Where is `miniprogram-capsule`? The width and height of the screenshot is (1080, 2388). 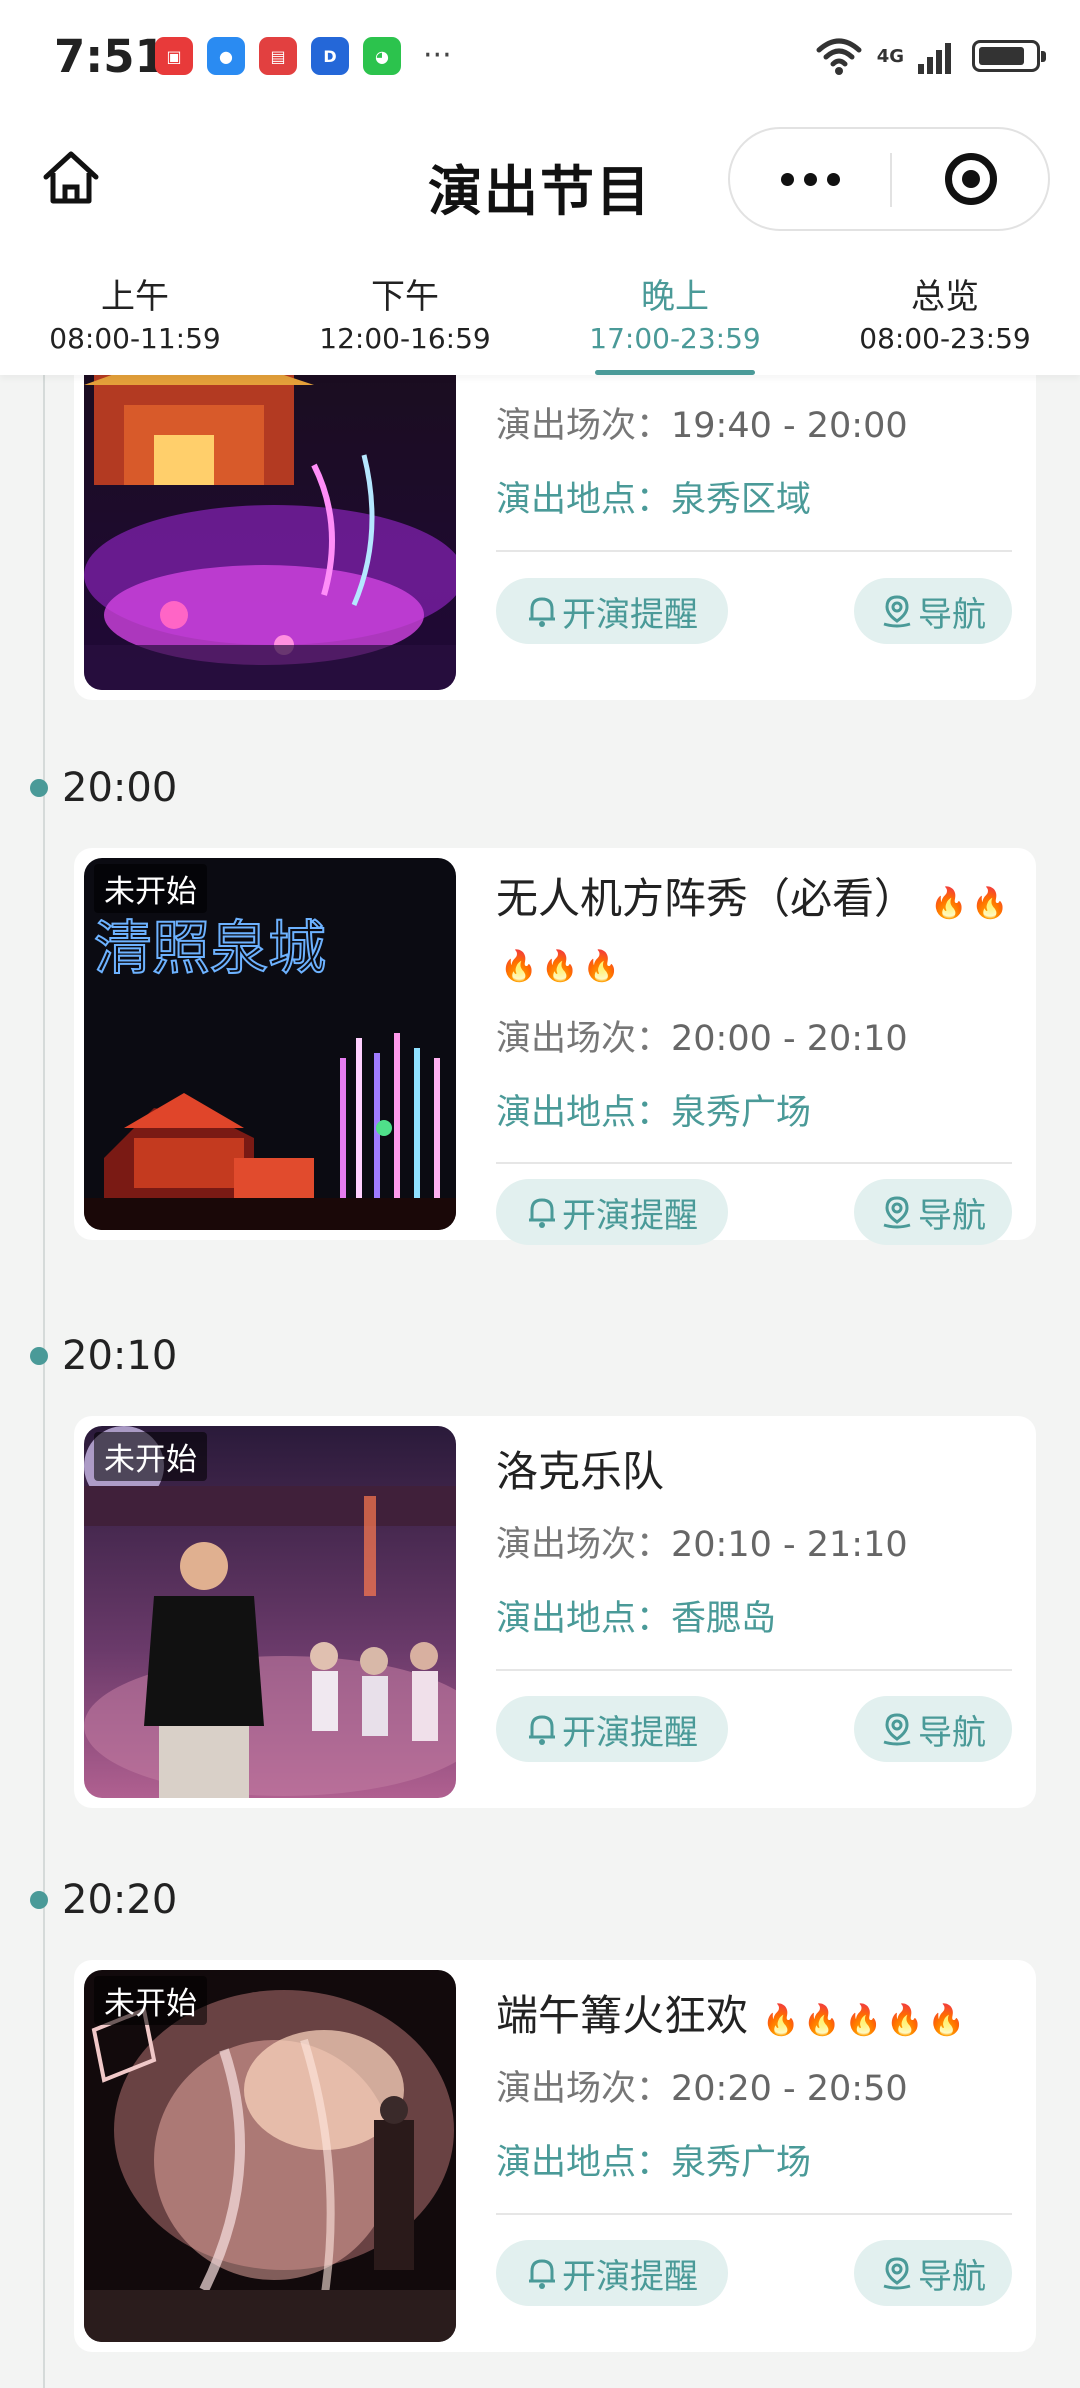
miniprogram-capsule is located at coordinates (889, 179).